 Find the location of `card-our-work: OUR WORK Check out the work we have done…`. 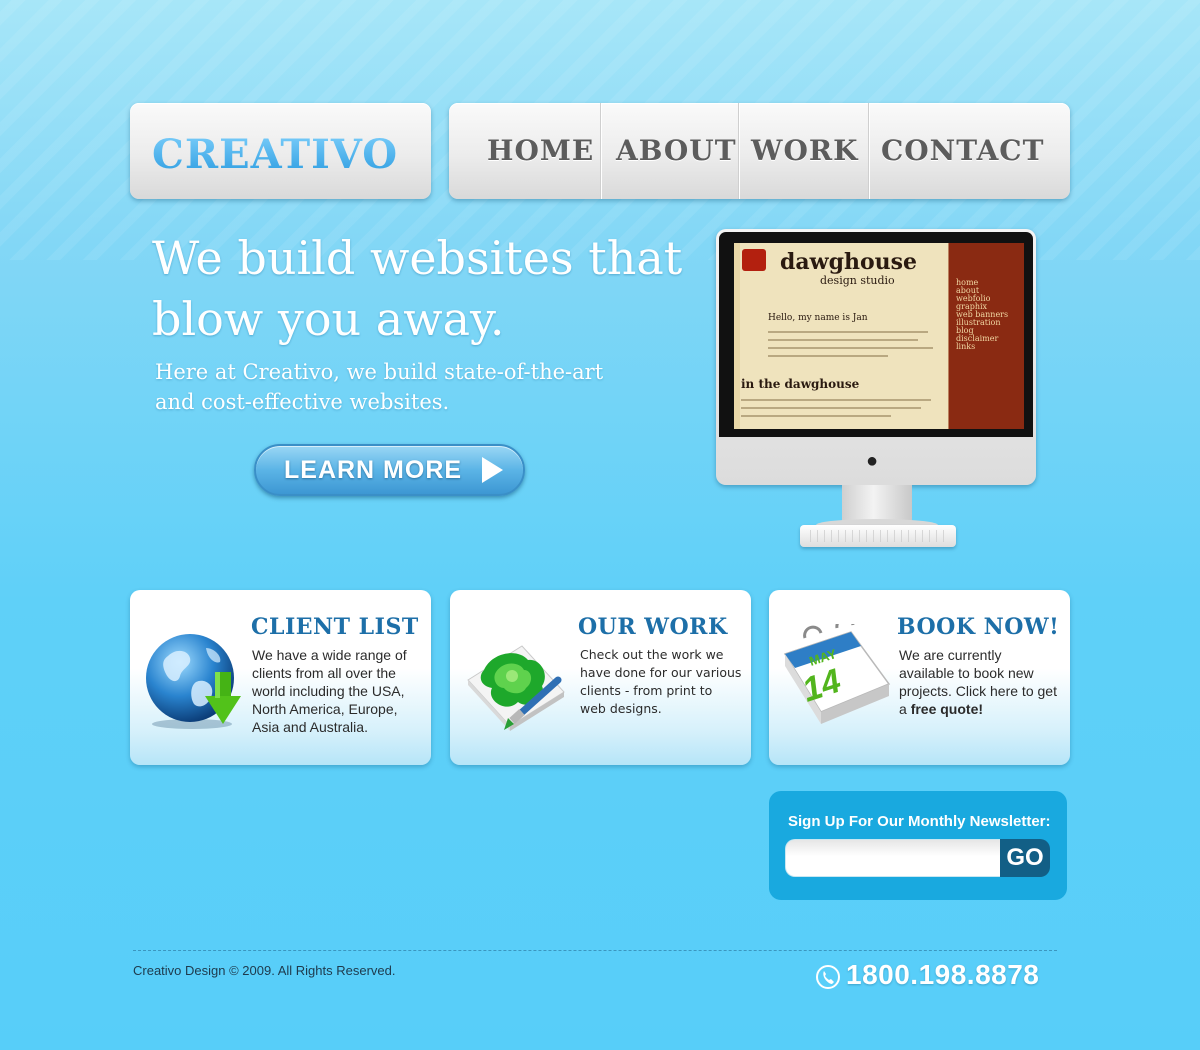

card-our-work: OUR WORK Check out the work we have done… is located at coordinates (600, 677).